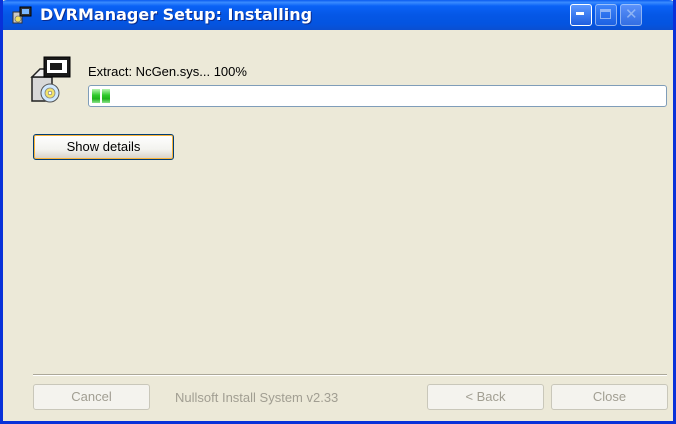 This screenshot has width=676, height=424. Describe the element at coordinates (350, 375) in the screenshot. I see `footer-divider` at that location.